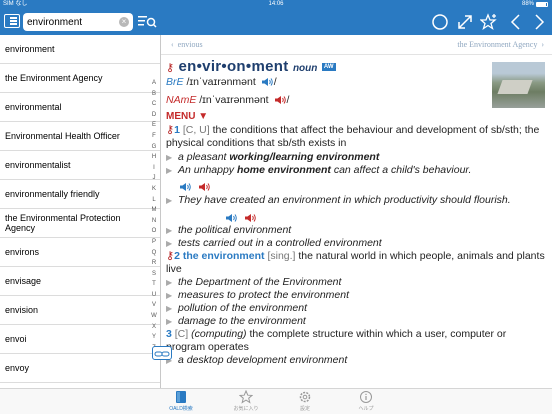  I want to click on gear-icon, so click(305, 397).